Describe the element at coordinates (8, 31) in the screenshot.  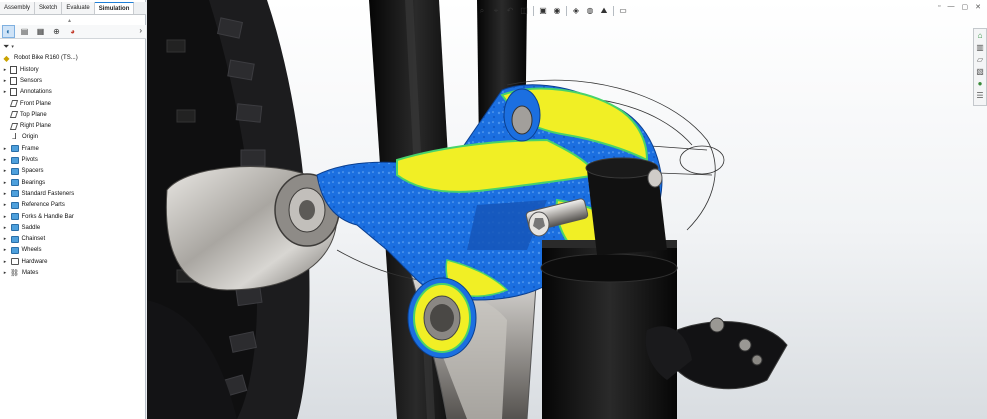
I see `feature-manager-icon: ◐` at that location.